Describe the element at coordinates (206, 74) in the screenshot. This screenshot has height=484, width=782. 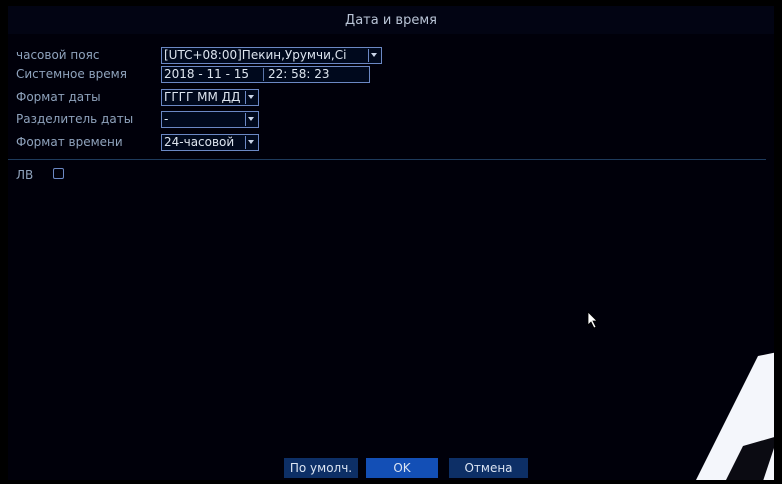
I see `system-date-value: 2018 - 11 - 15` at that location.